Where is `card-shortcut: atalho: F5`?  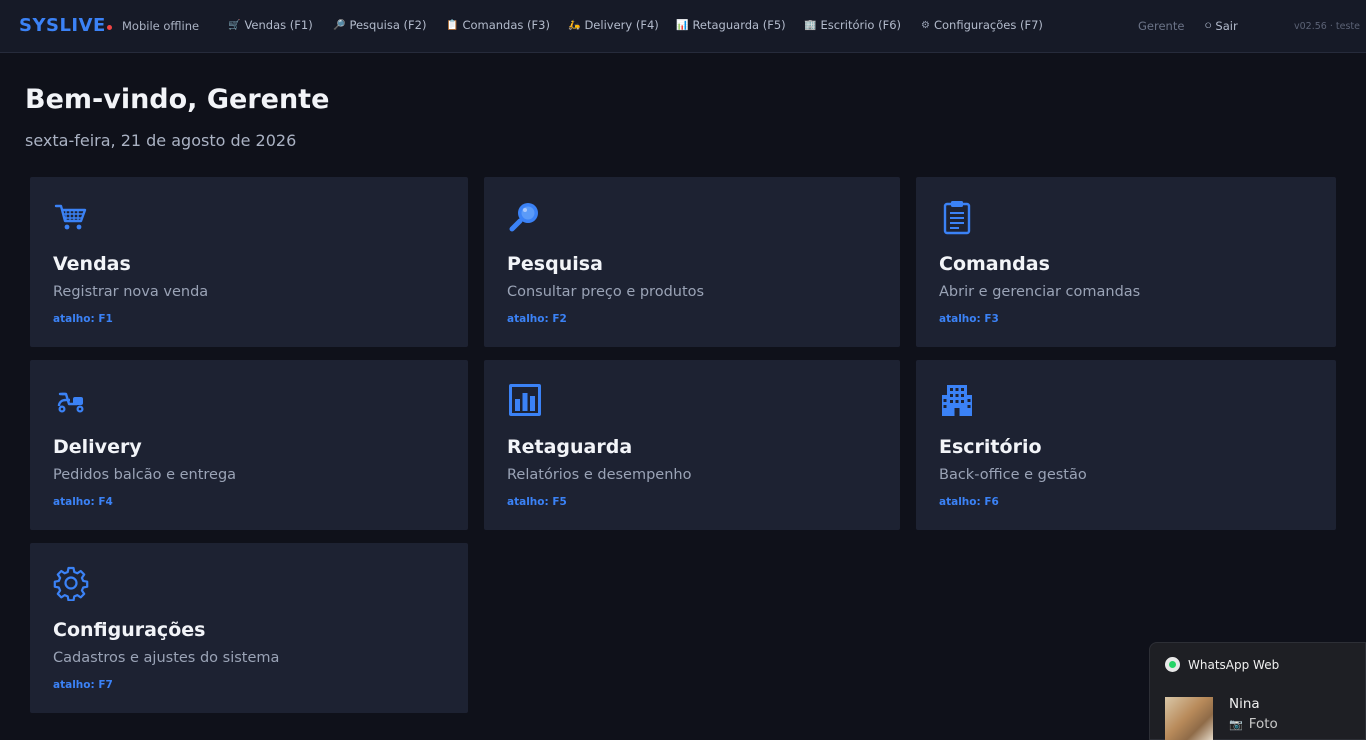
card-shortcut: atalho: F5 is located at coordinates (537, 502).